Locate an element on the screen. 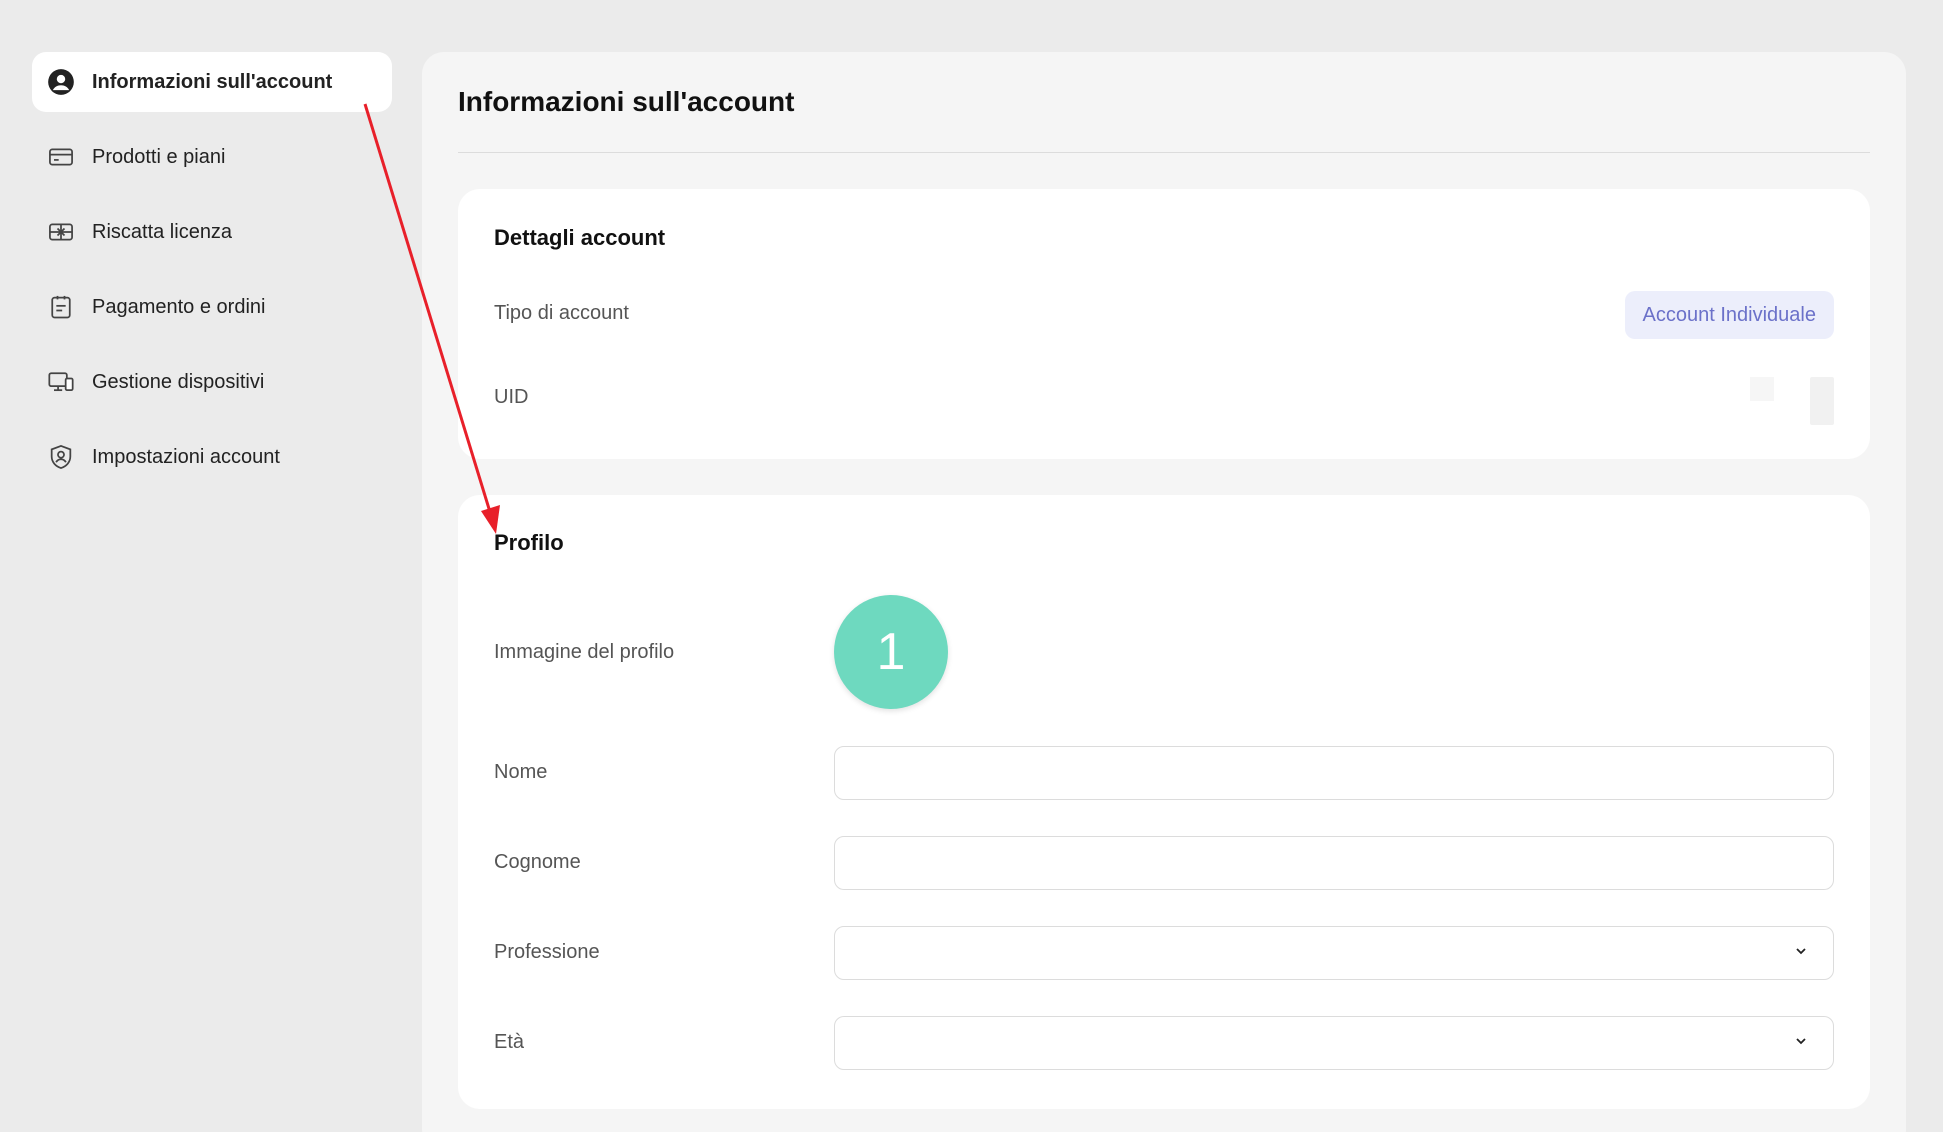  sidebar-item-label: Pagamento e ordini is located at coordinates (179, 306).